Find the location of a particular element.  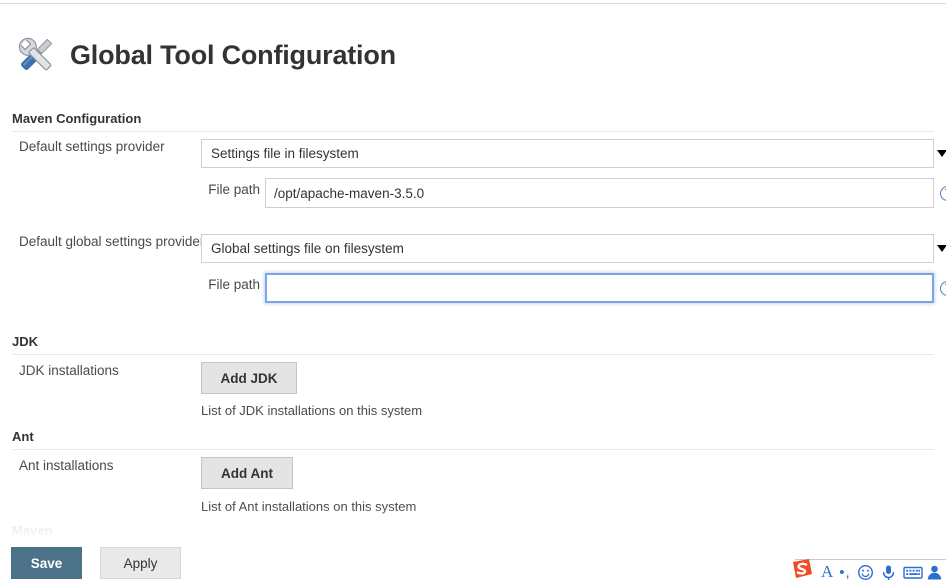

user-profile-icon is located at coordinates (934, 572).